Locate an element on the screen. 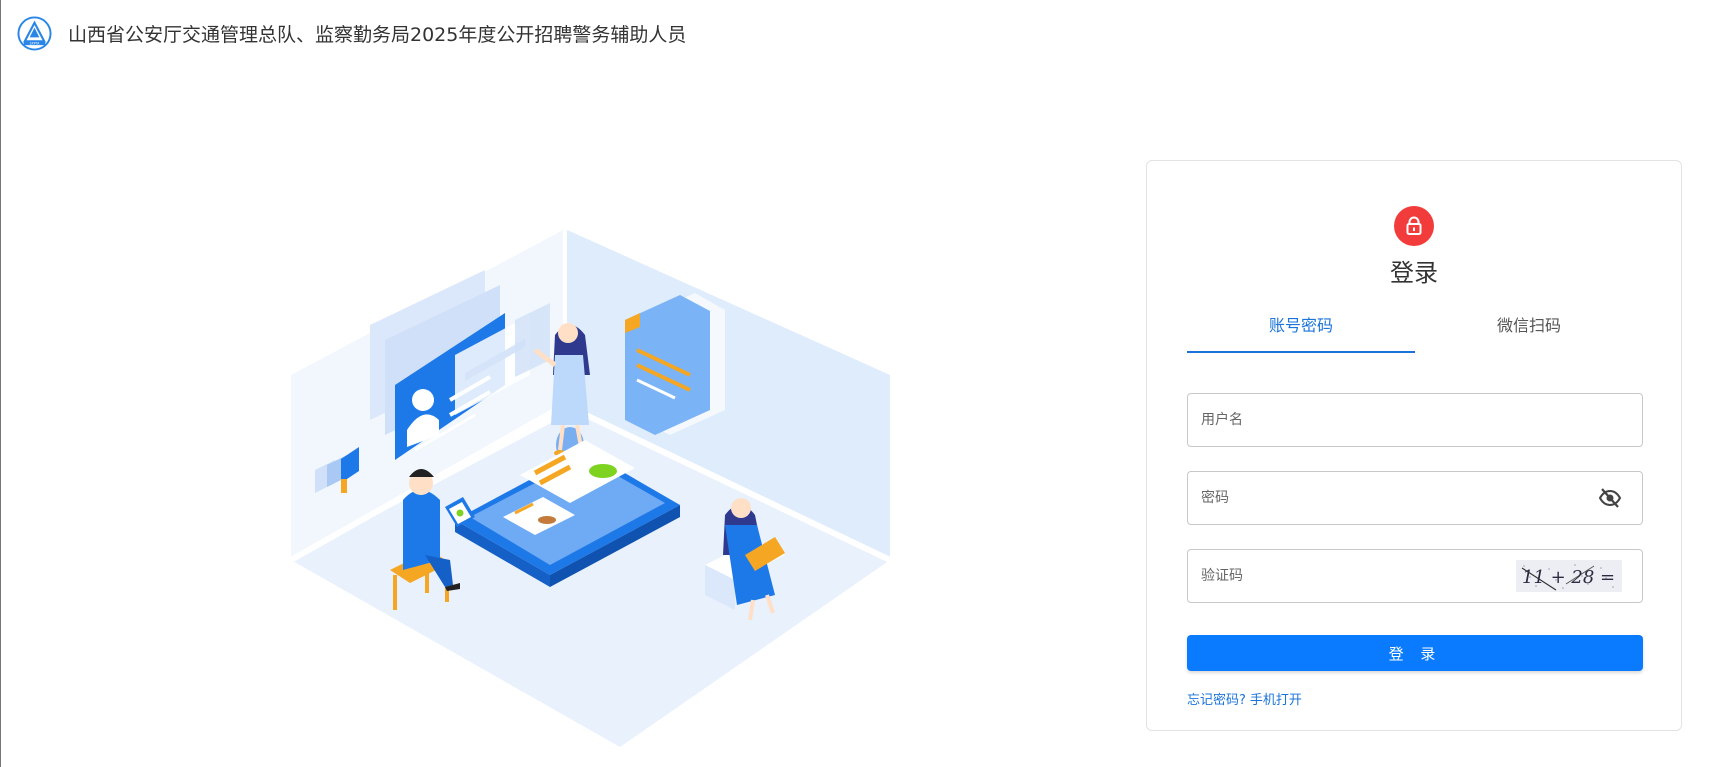  login-button: 登 录 is located at coordinates (1415, 653).